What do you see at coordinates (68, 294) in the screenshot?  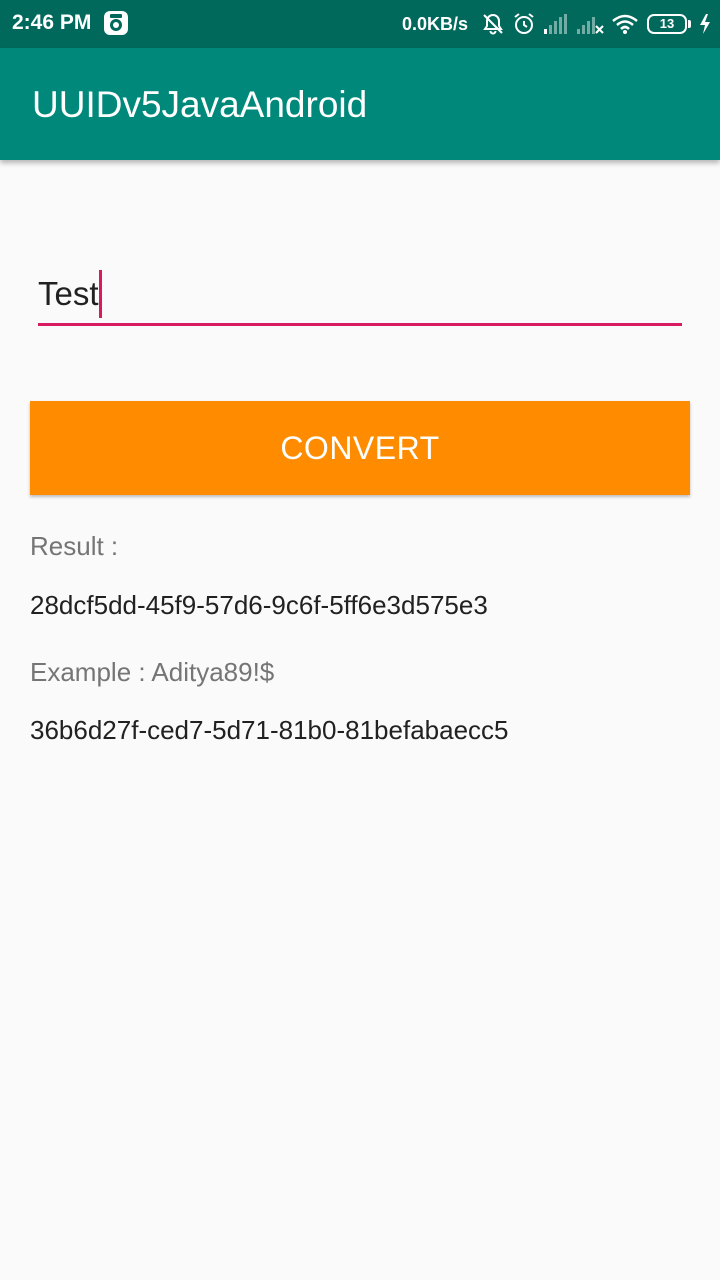 I see `text-input-value: Test` at bounding box center [68, 294].